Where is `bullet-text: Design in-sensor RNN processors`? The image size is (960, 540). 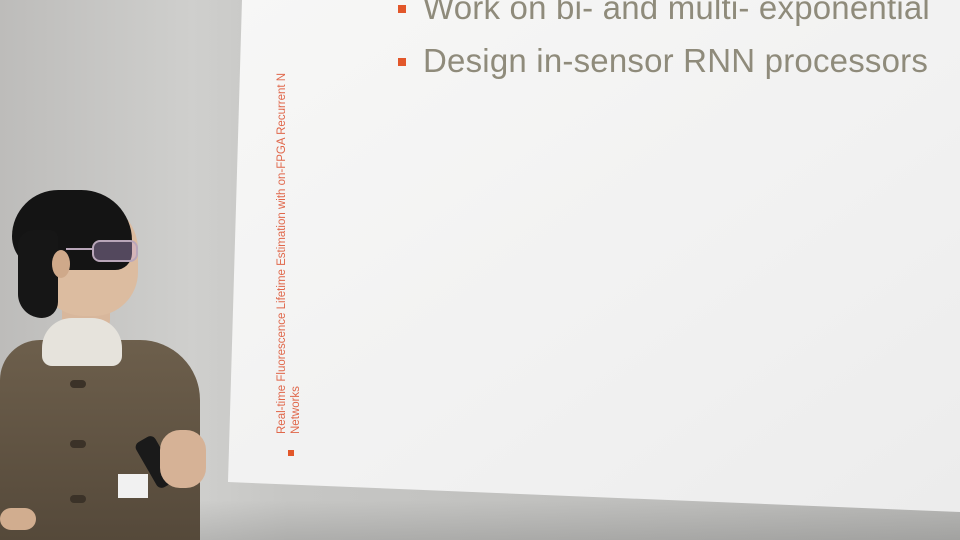
bullet-text: Design in-sensor RNN processors is located at coordinates (676, 60).